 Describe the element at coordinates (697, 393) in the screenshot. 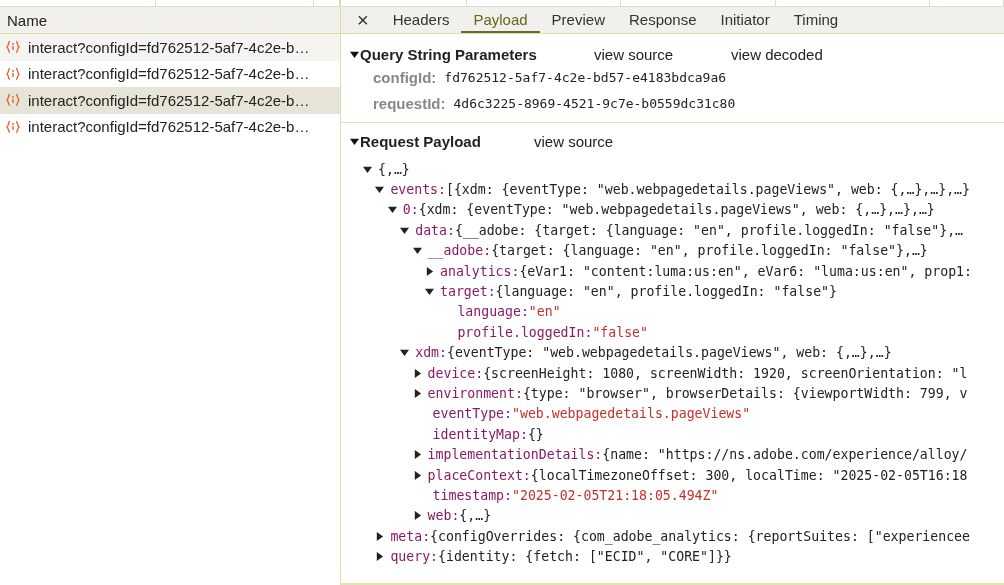

I see `tree-entry: environment:{type: "browser", browserDetails: {viewportWidth: 799, v` at that location.